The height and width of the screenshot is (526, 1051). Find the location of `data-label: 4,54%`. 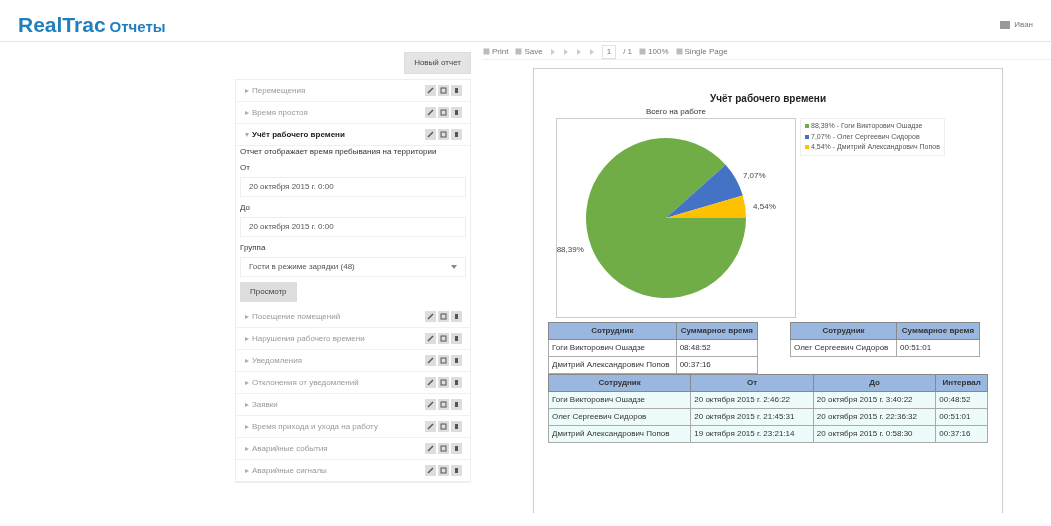

data-label: 4,54% is located at coordinates (764, 206).